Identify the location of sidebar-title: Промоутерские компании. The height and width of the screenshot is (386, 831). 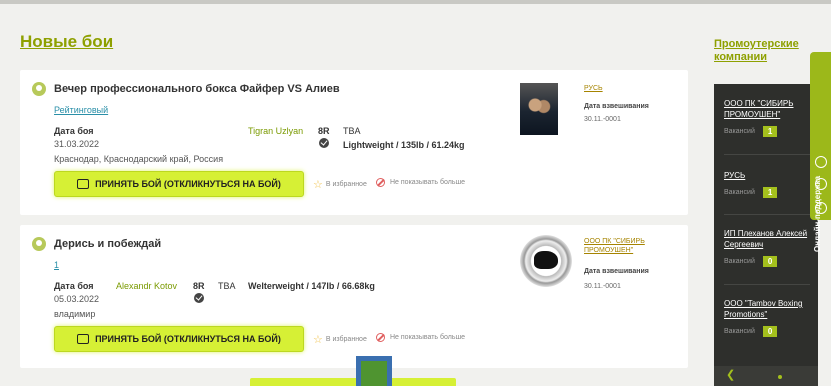
(764, 51).